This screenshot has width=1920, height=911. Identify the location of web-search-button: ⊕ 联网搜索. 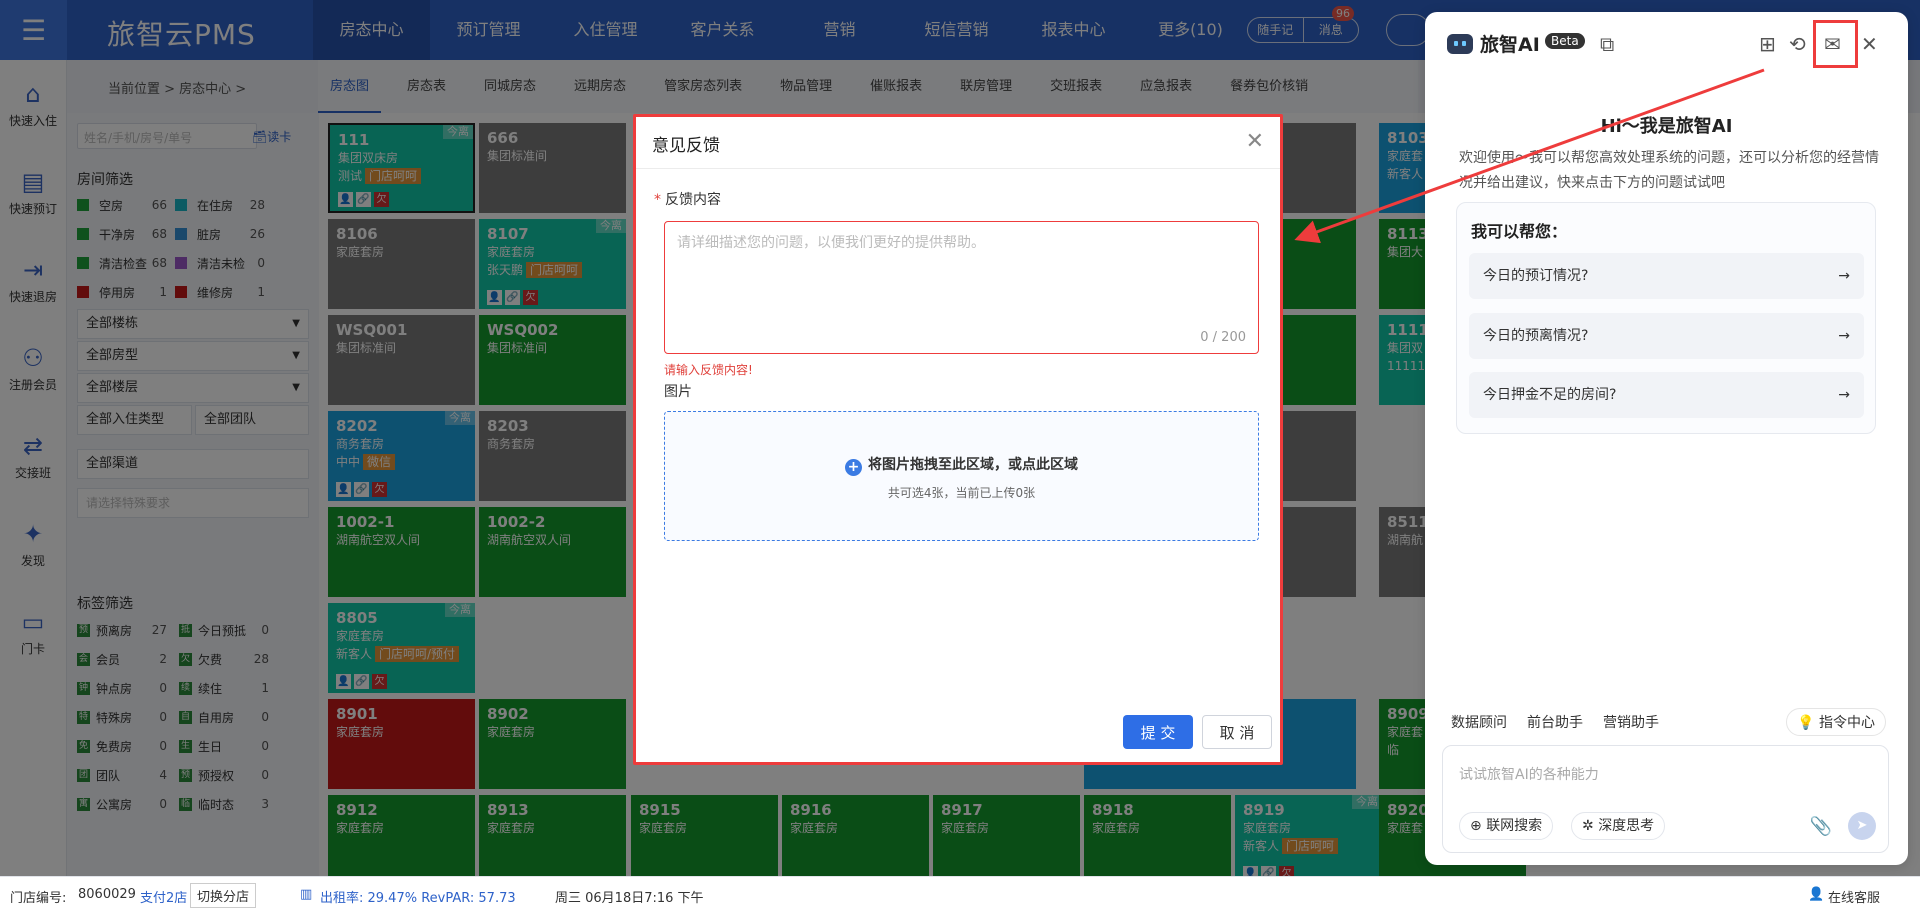
(1506, 826).